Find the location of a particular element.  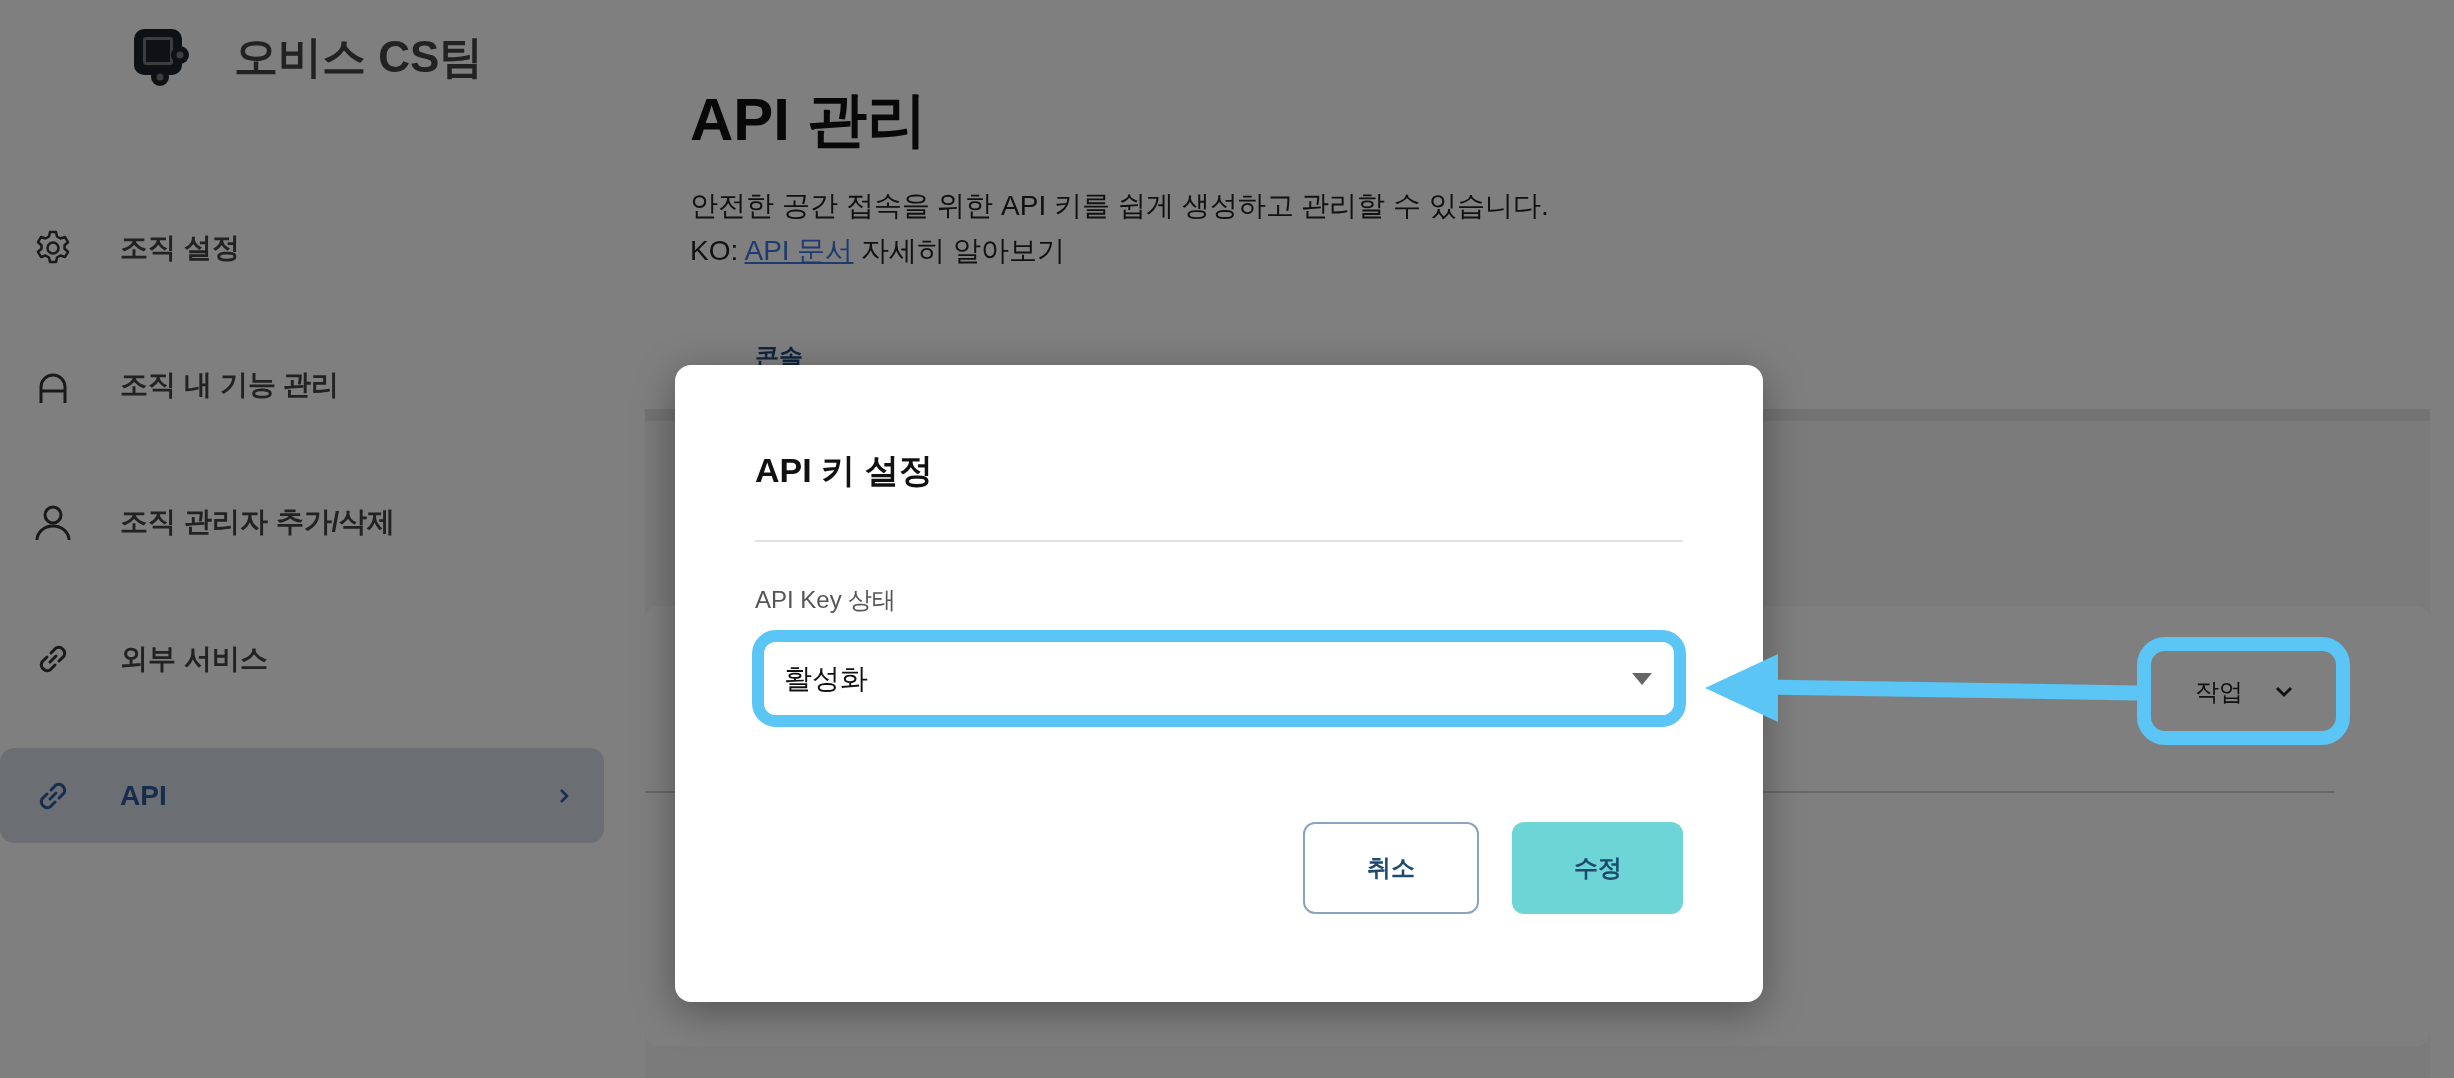

sidebar-item: API is located at coordinates (302, 795).